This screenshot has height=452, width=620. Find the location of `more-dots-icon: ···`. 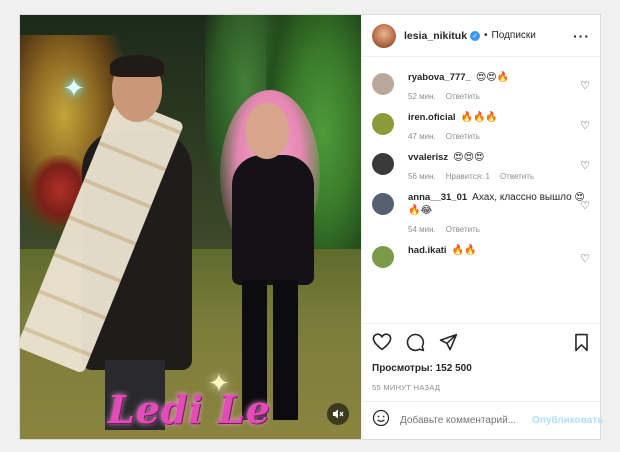

more-dots-icon: ··· is located at coordinates (581, 36).